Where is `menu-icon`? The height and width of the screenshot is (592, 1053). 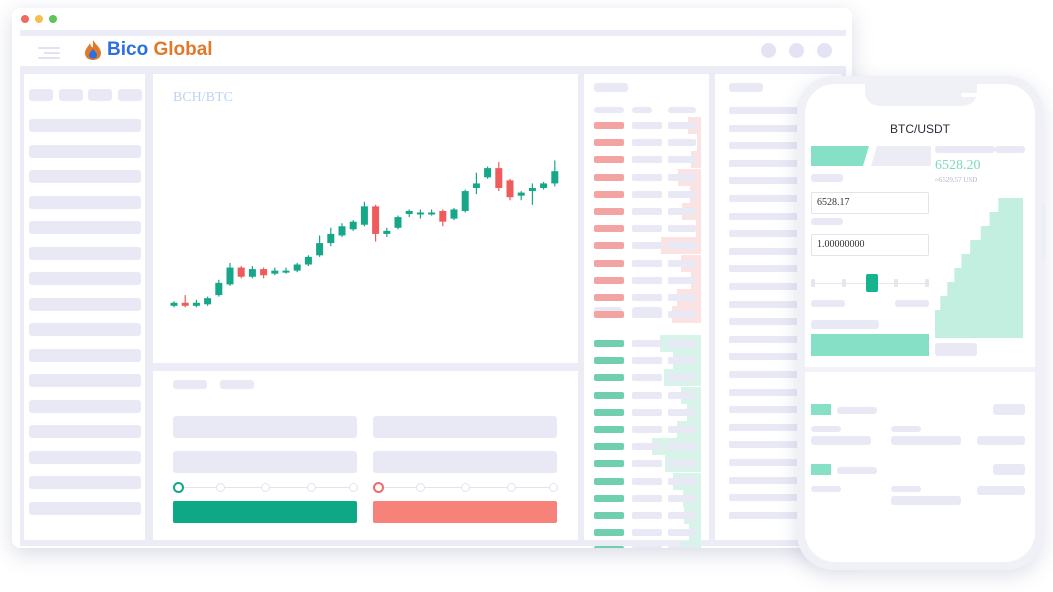 menu-icon is located at coordinates (49, 53).